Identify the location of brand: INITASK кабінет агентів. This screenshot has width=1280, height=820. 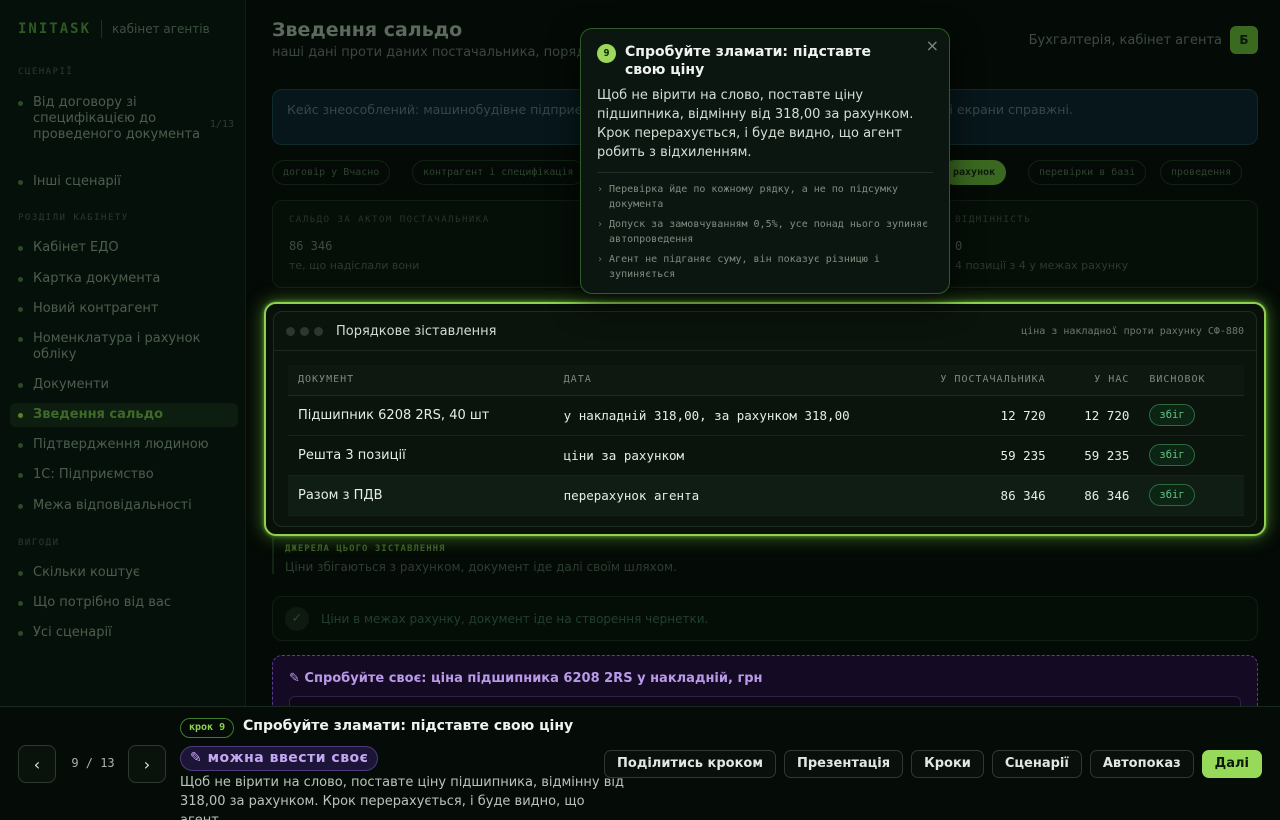
(114, 29).